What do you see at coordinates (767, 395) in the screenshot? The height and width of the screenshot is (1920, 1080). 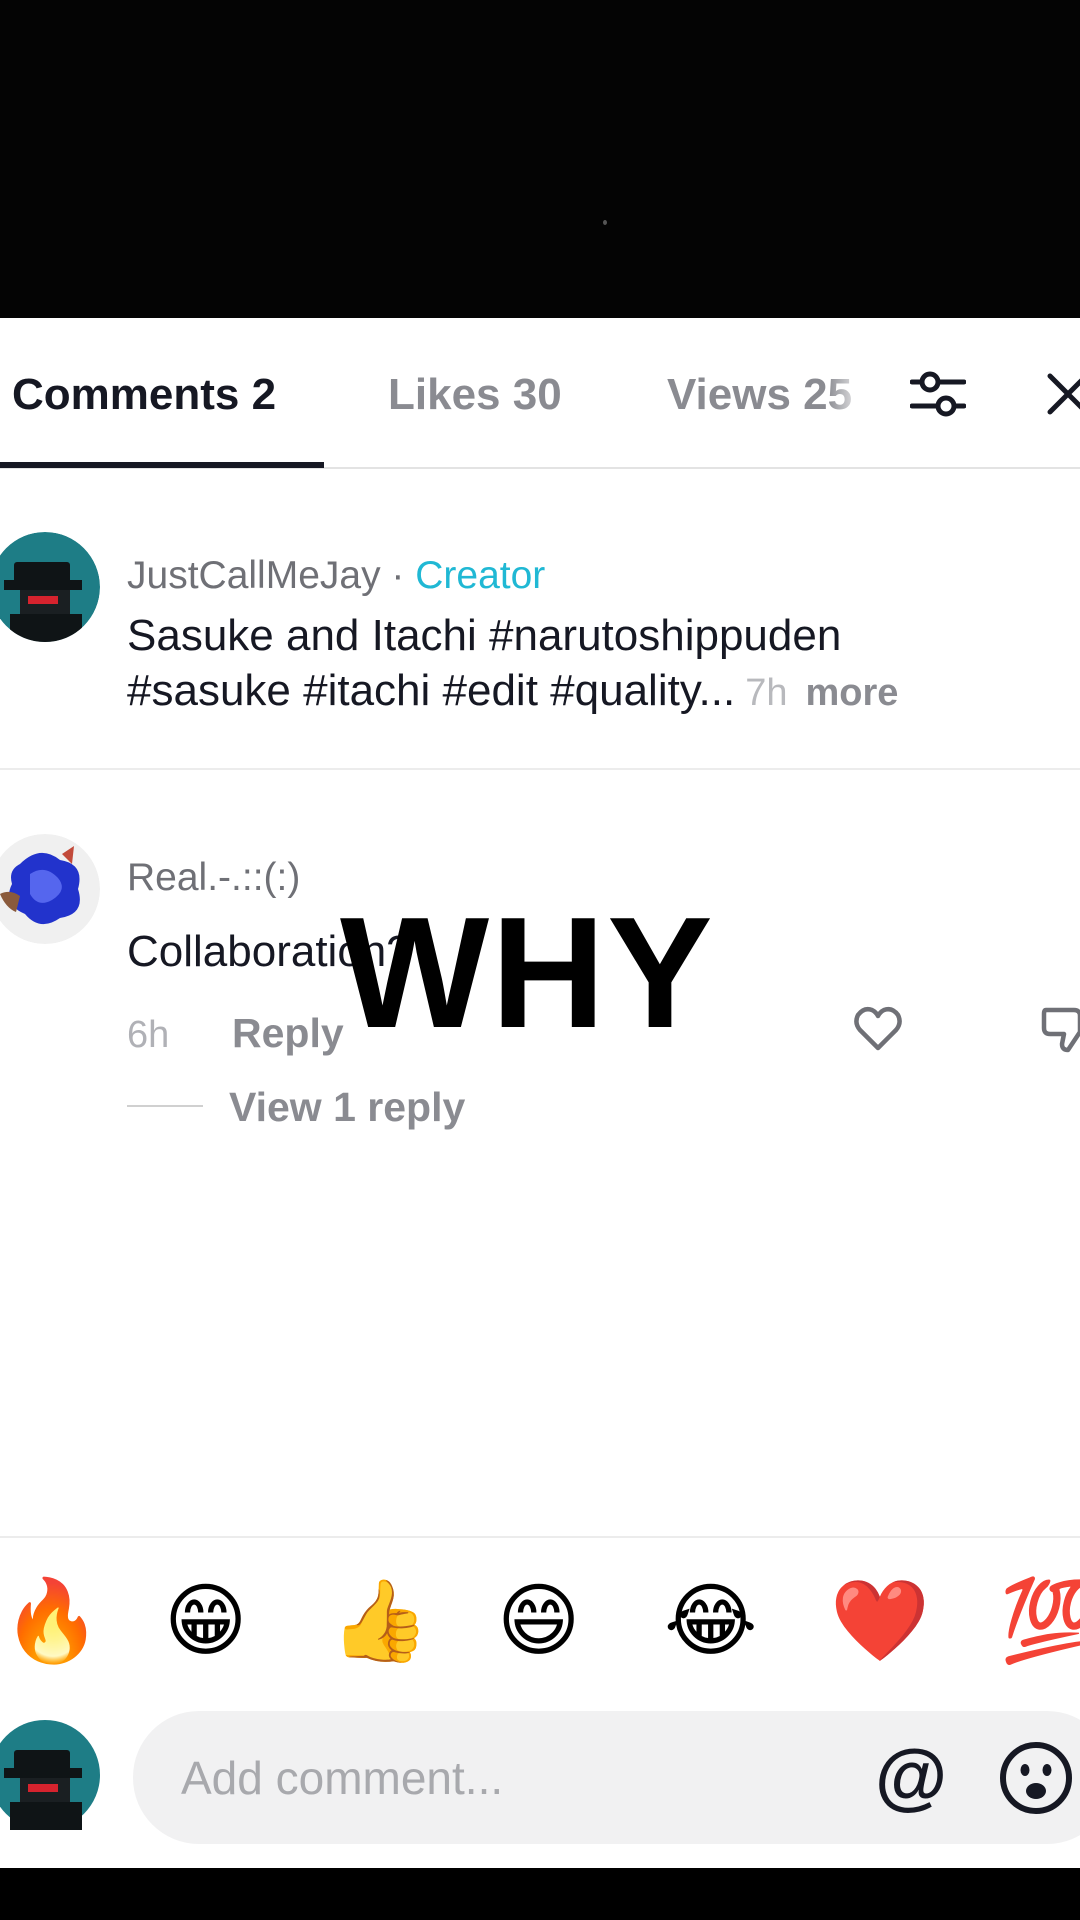 I see `tab-views: Views 25` at bounding box center [767, 395].